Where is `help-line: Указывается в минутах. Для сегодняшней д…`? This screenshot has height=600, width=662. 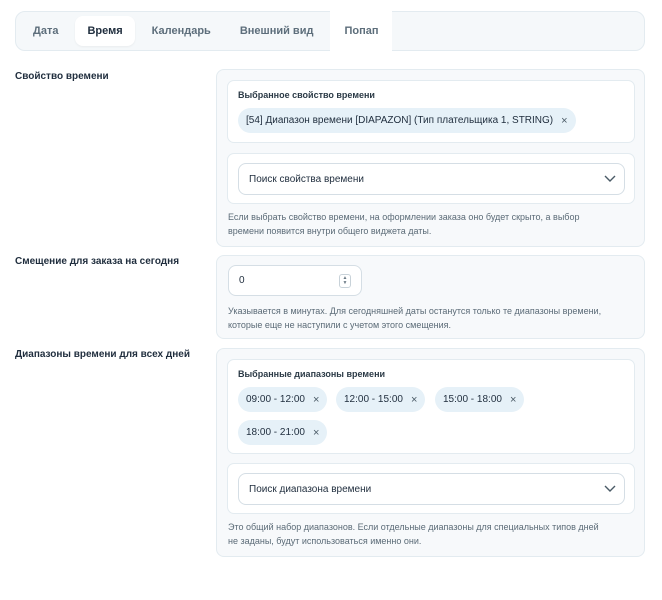
help-line: Указывается в минутах. Для сегодняшней д… is located at coordinates (415, 311).